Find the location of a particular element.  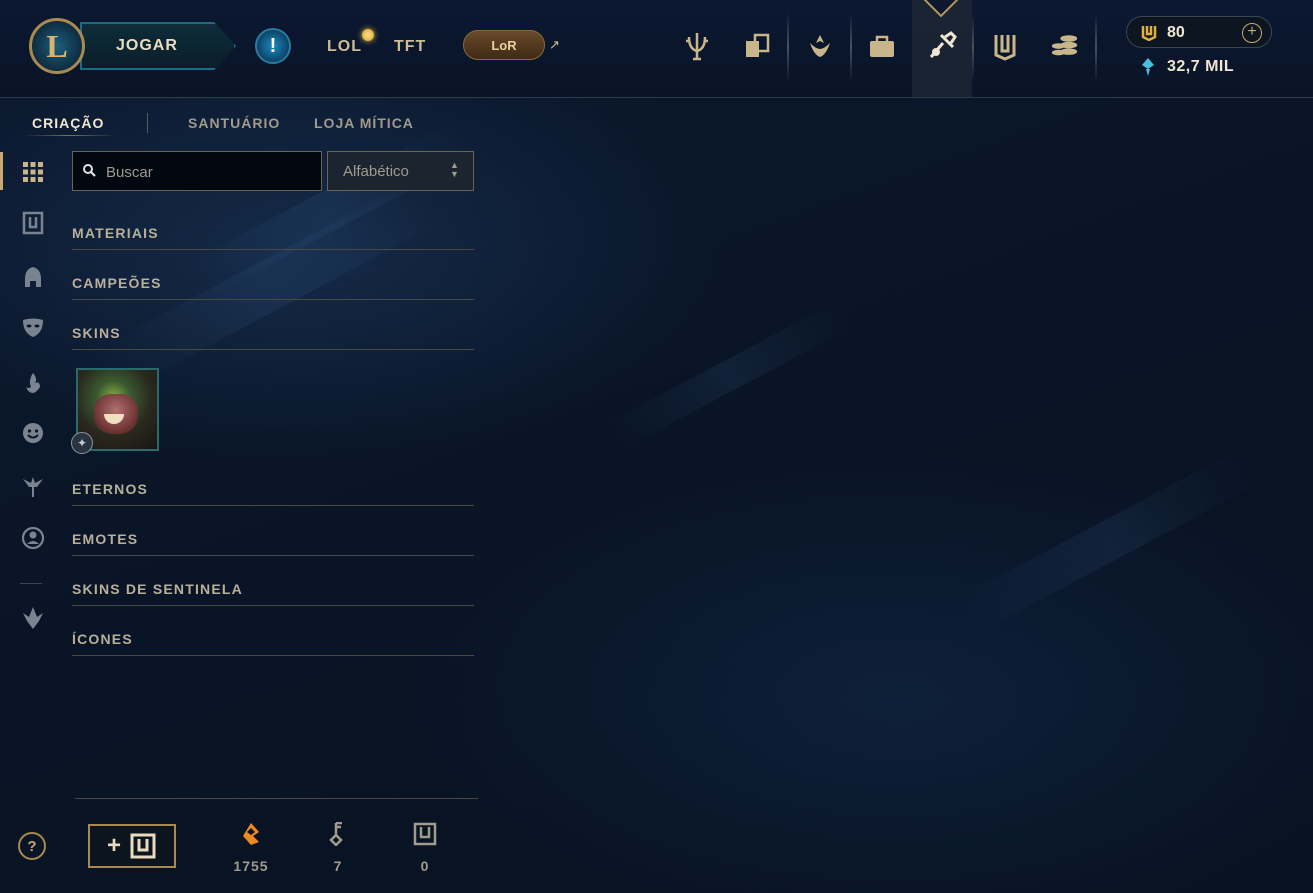

blue-essence-icon is located at coordinates (1148, 67).